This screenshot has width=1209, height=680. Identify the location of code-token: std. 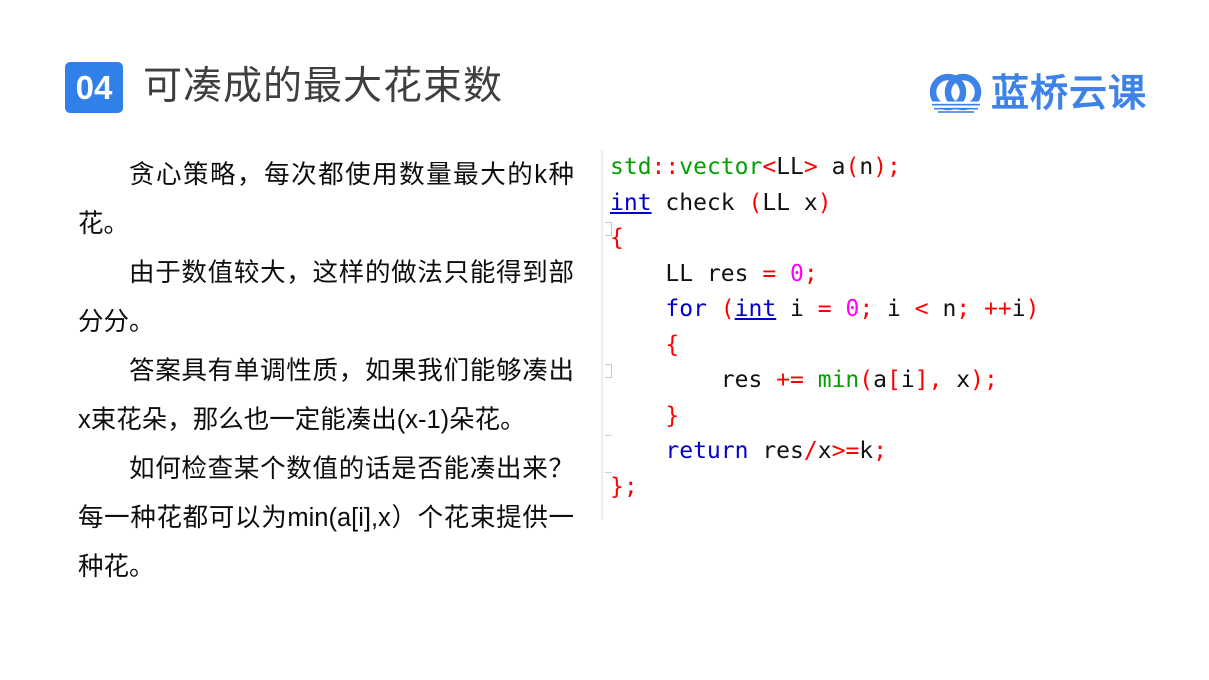
(631, 167).